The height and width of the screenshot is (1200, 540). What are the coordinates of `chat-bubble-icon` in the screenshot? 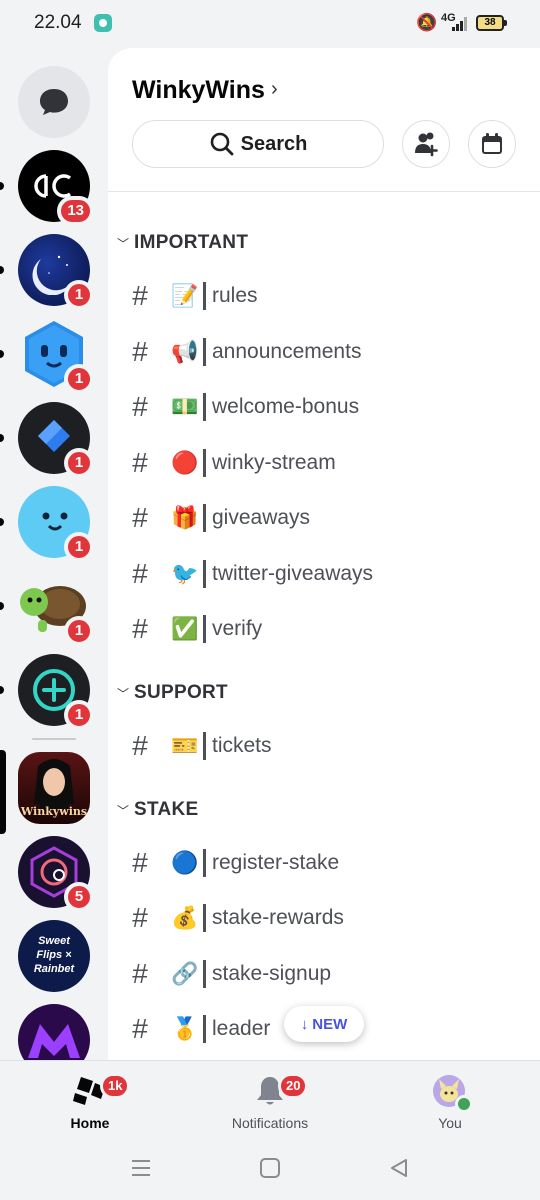 It's located at (54, 102).